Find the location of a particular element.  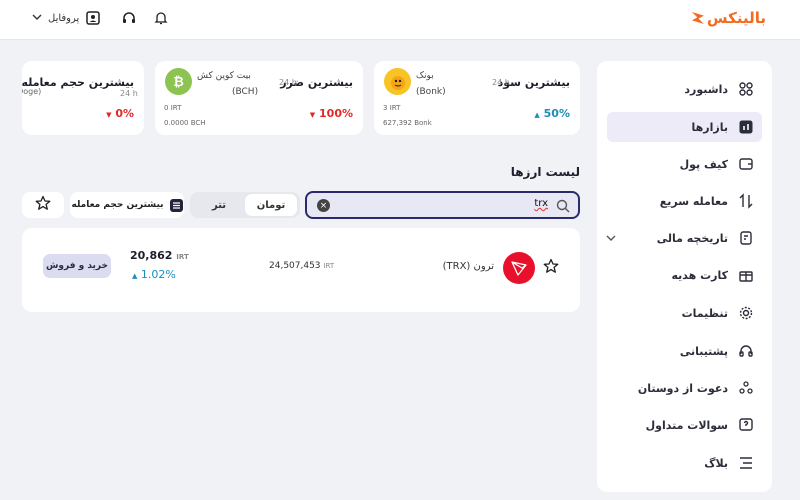

buy-sell-label: خرید و فروش is located at coordinates (77, 266).